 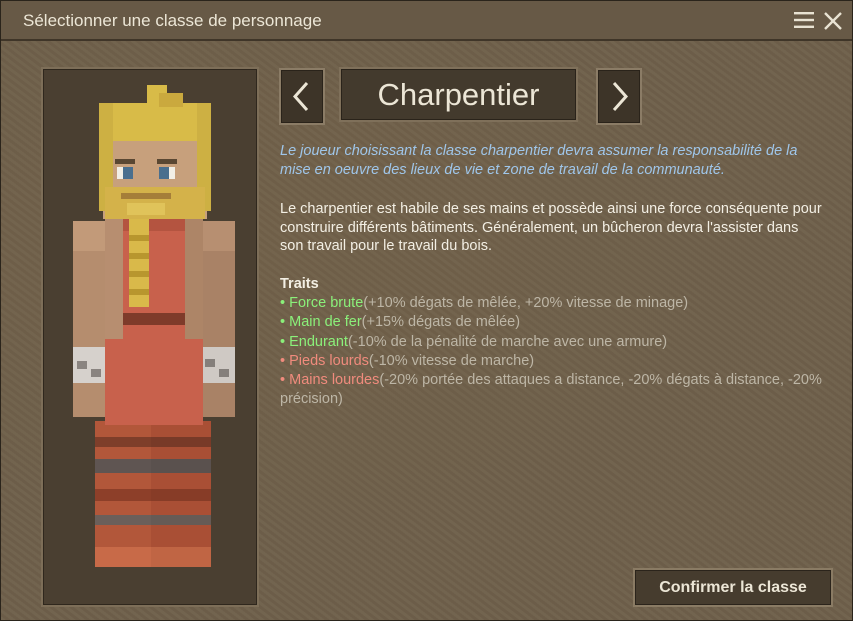 What do you see at coordinates (441, 322) in the screenshot?
I see `trait-effect: (+15% dégats de mêlée)` at bounding box center [441, 322].